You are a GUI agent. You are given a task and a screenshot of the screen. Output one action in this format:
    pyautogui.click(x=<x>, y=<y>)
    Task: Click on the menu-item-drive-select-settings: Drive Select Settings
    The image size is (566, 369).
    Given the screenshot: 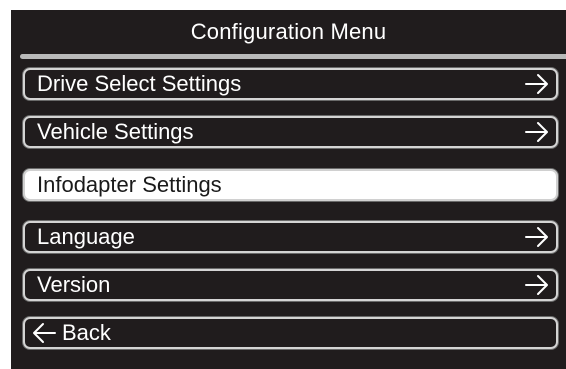 What is the action you would take?
    pyautogui.click(x=290, y=84)
    